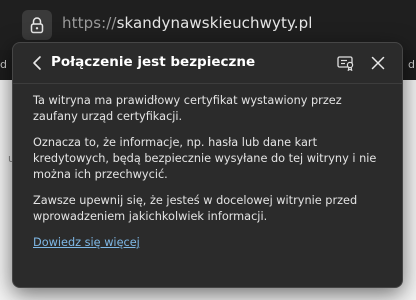 The image size is (416, 300). Describe the element at coordinates (86, 242) in the screenshot. I see `learn-more-link: Dowiedz się więcej` at that location.